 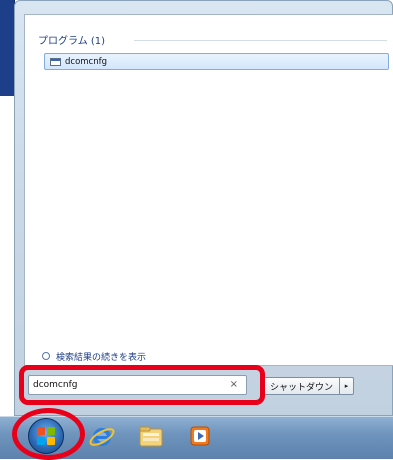 I want to click on chevron-right-icon: ▸, so click(x=346, y=386).